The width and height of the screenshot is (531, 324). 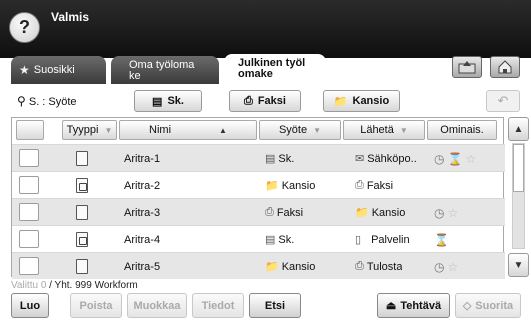 What do you see at coordinates (157, 305) in the screenshot?
I see `edit-button: Muokkaa` at bounding box center [157, 305].